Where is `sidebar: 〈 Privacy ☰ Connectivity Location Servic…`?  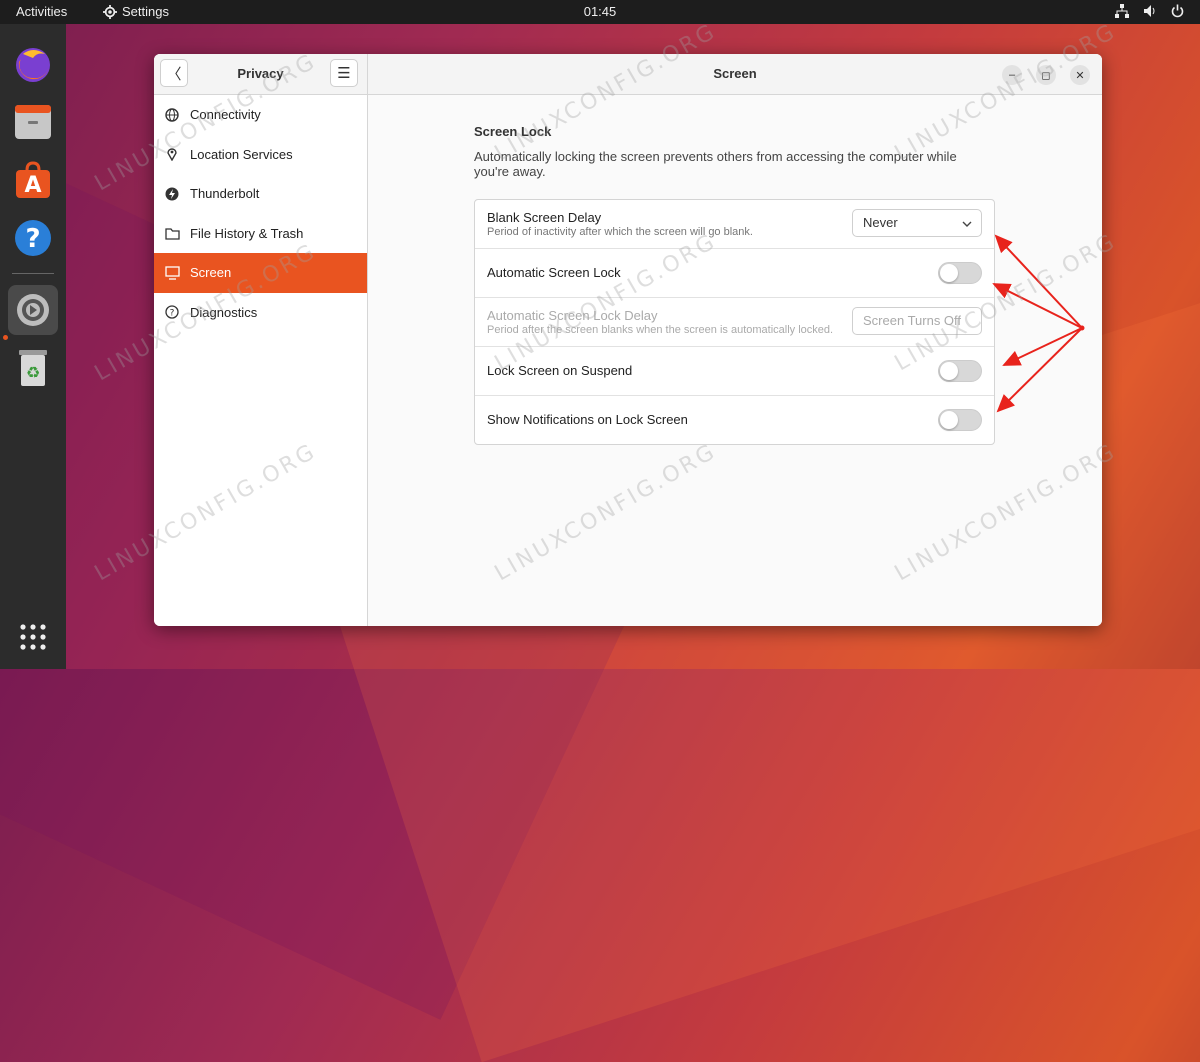 sidebar: 〈 Privacy ☰ Connectivity Location Servic… is located at coordinates (261, 340).